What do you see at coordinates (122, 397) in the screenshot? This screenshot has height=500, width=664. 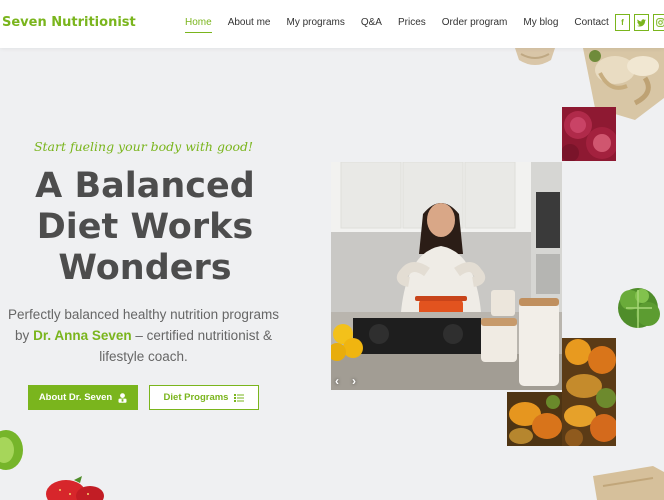 I see `user-icon` at bounding box center [122, 397].